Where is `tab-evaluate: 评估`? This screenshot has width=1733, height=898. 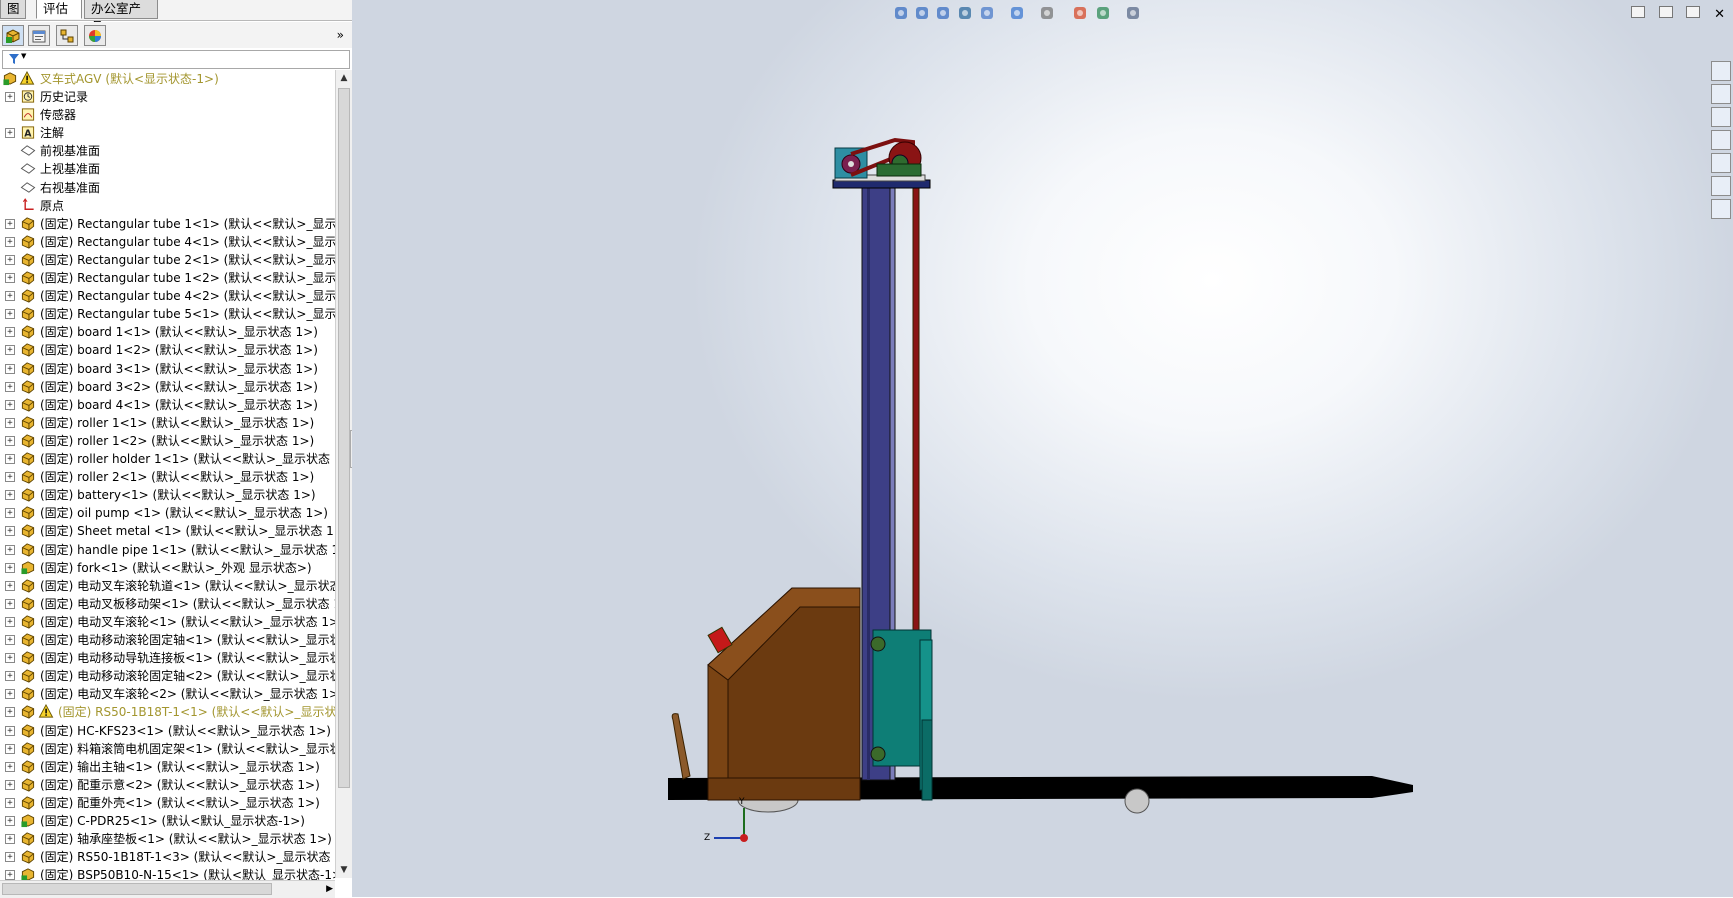
tab-evaluate: 评估 is located at coordinates (59, 9).